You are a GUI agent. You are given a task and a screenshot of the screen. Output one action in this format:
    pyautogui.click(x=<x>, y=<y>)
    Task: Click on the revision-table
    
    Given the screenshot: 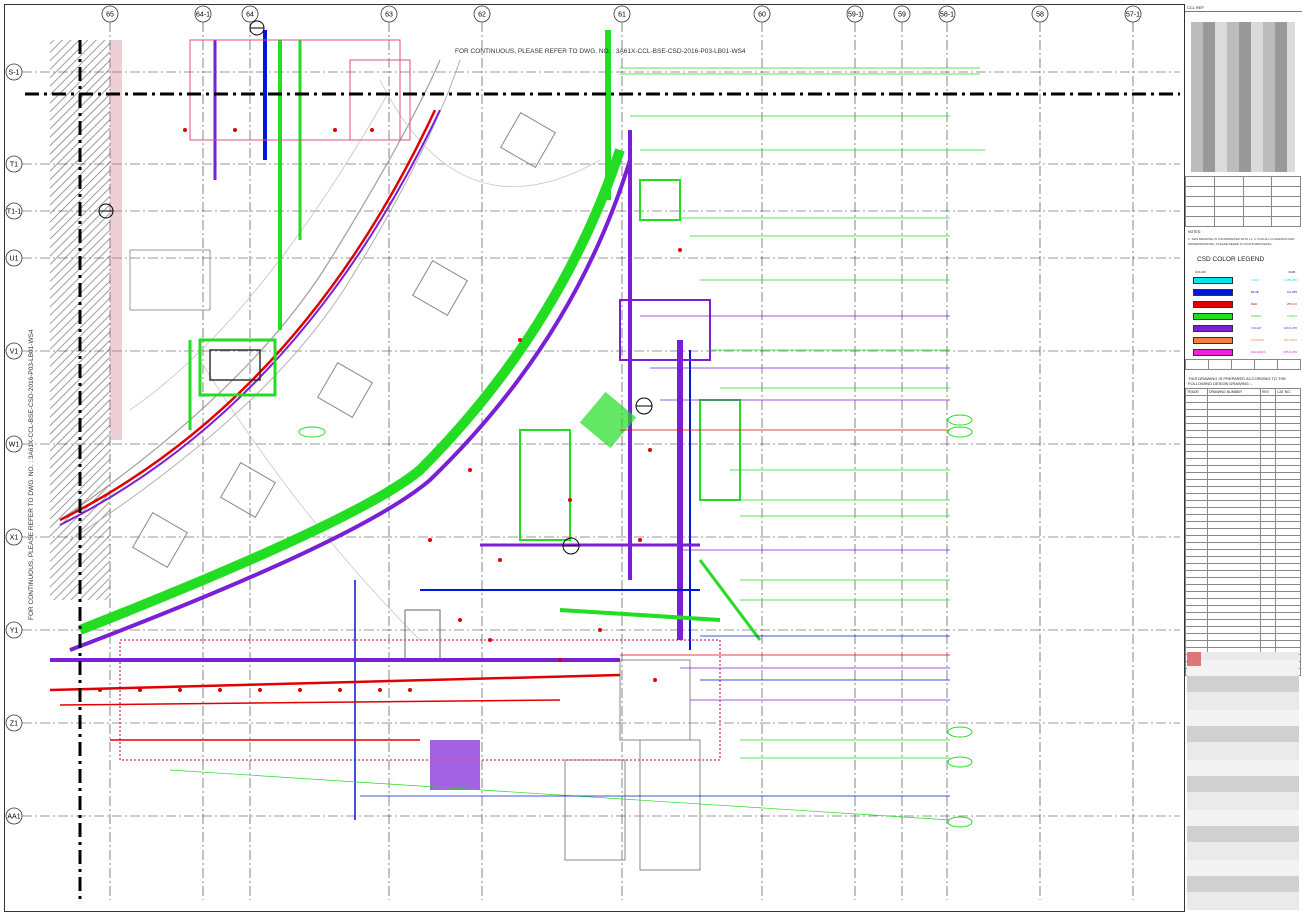 What is the action you would take?
    pyautogui.click(x=1243, y=364)
    